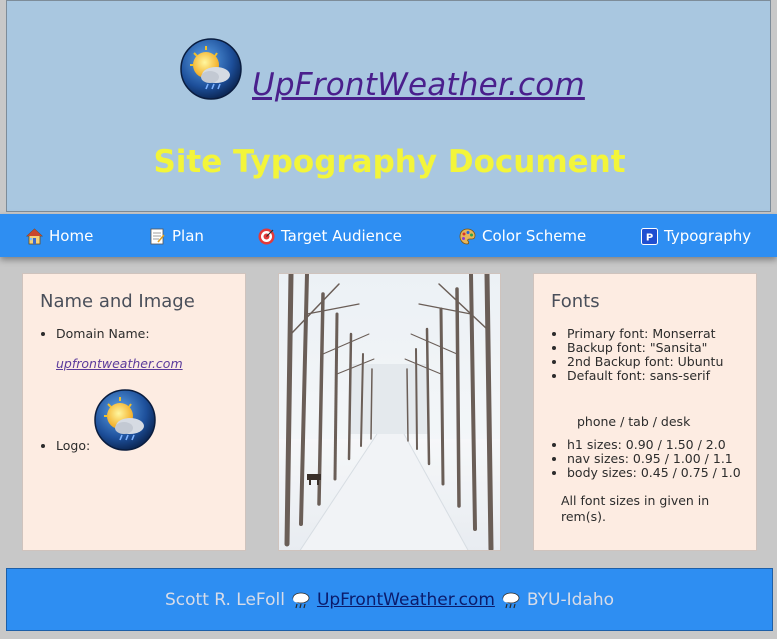 This screenshot has height=639, width=777. I want to click on house-icon, so click(34, 235).